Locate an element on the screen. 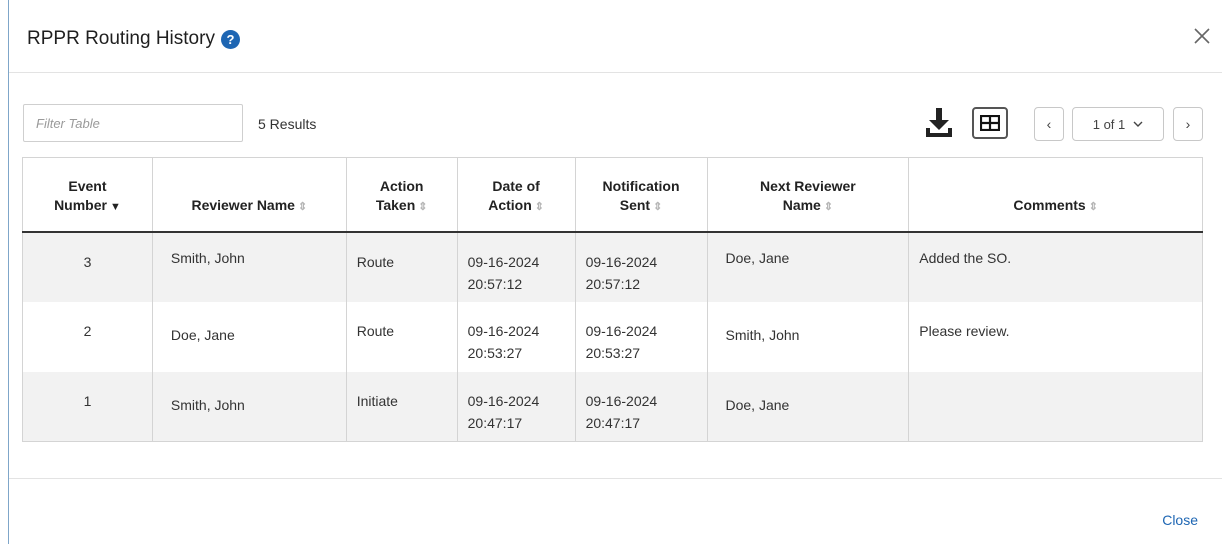  modal-title: RPPR Routing History ? is located at coordinates (133, 39).